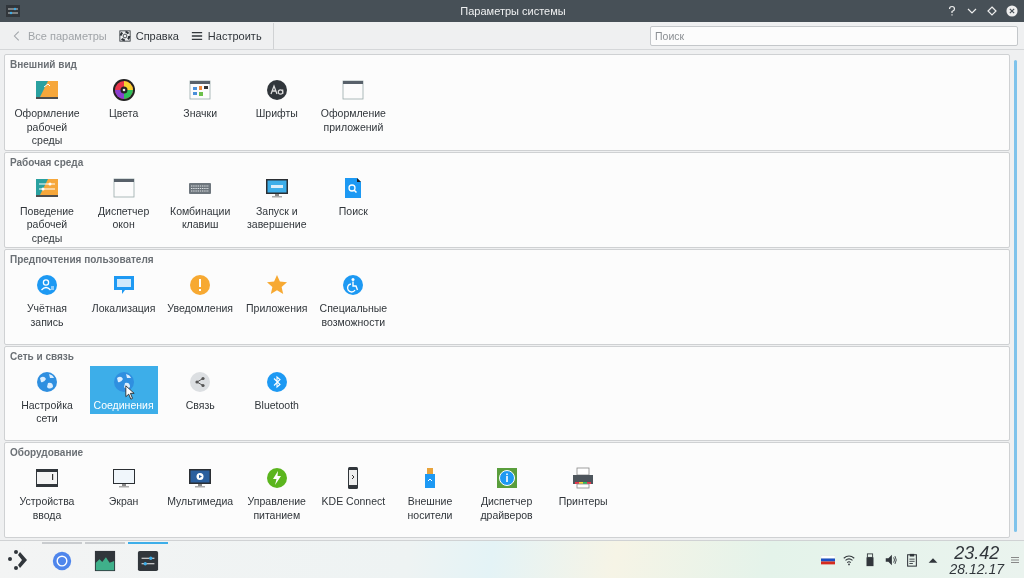 This screenshot has height=578, width=1024. Describe the element at coordinates (848, 559) in the screenshot. I see `wifi-icon` at that location.